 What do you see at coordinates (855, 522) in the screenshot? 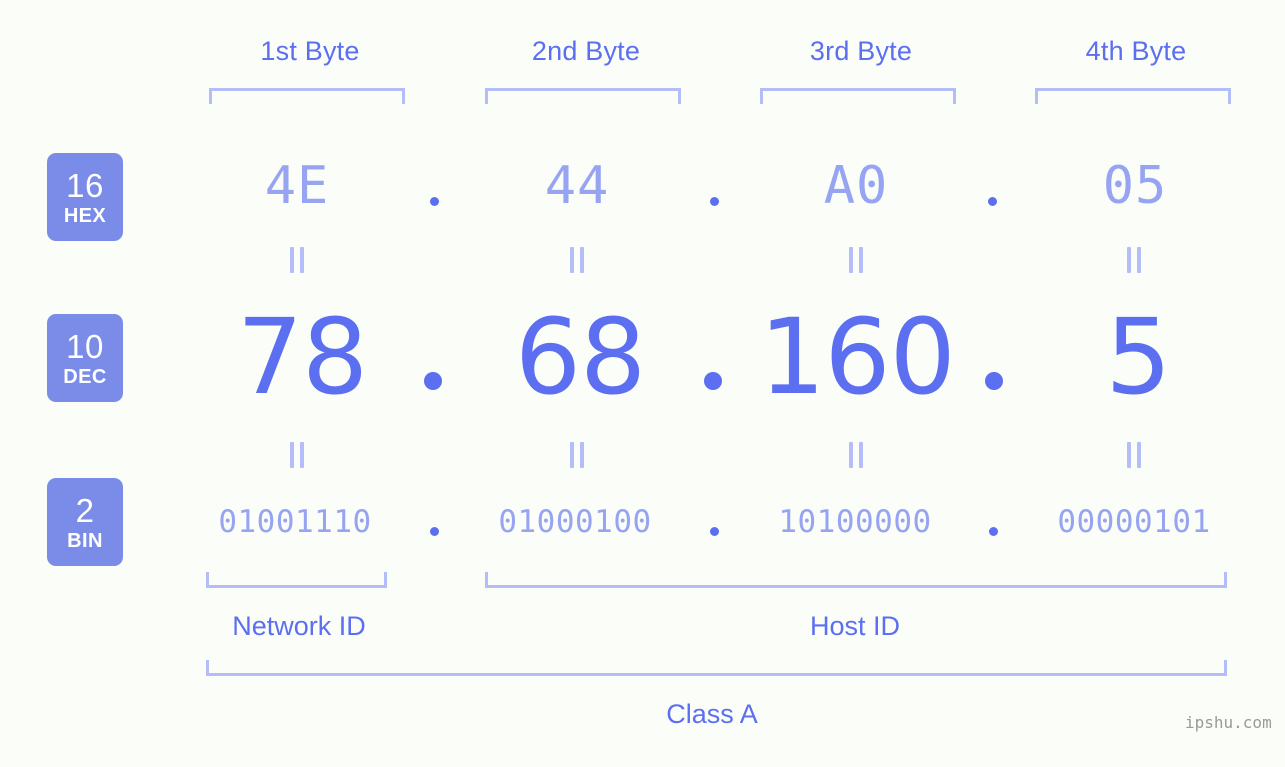
I see `bin-byte-3: 10100000` at bounding box center [855, 522].